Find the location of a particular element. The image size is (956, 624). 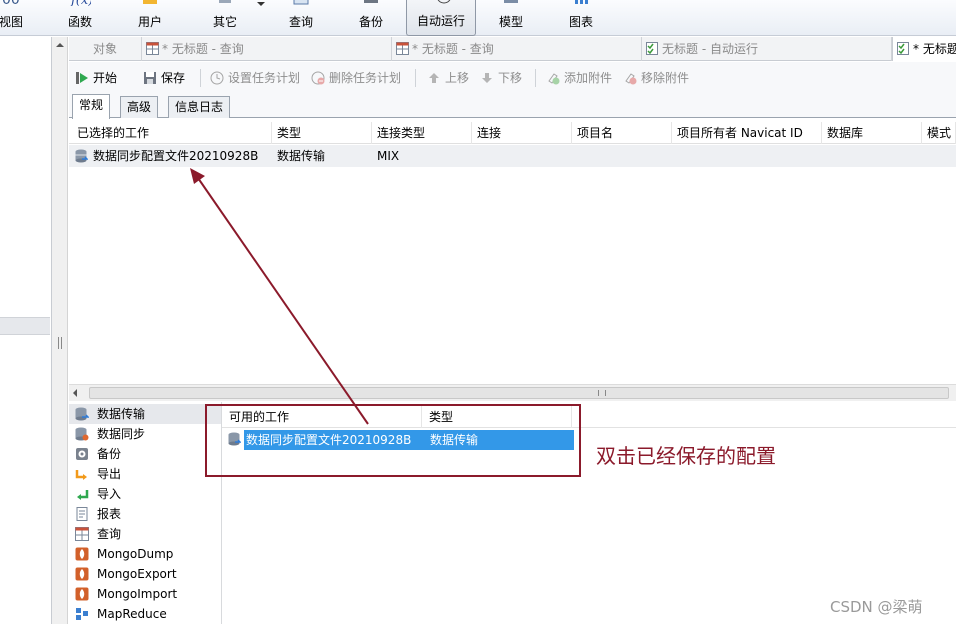

mongodump-icon is located at coordinates (82, 554).